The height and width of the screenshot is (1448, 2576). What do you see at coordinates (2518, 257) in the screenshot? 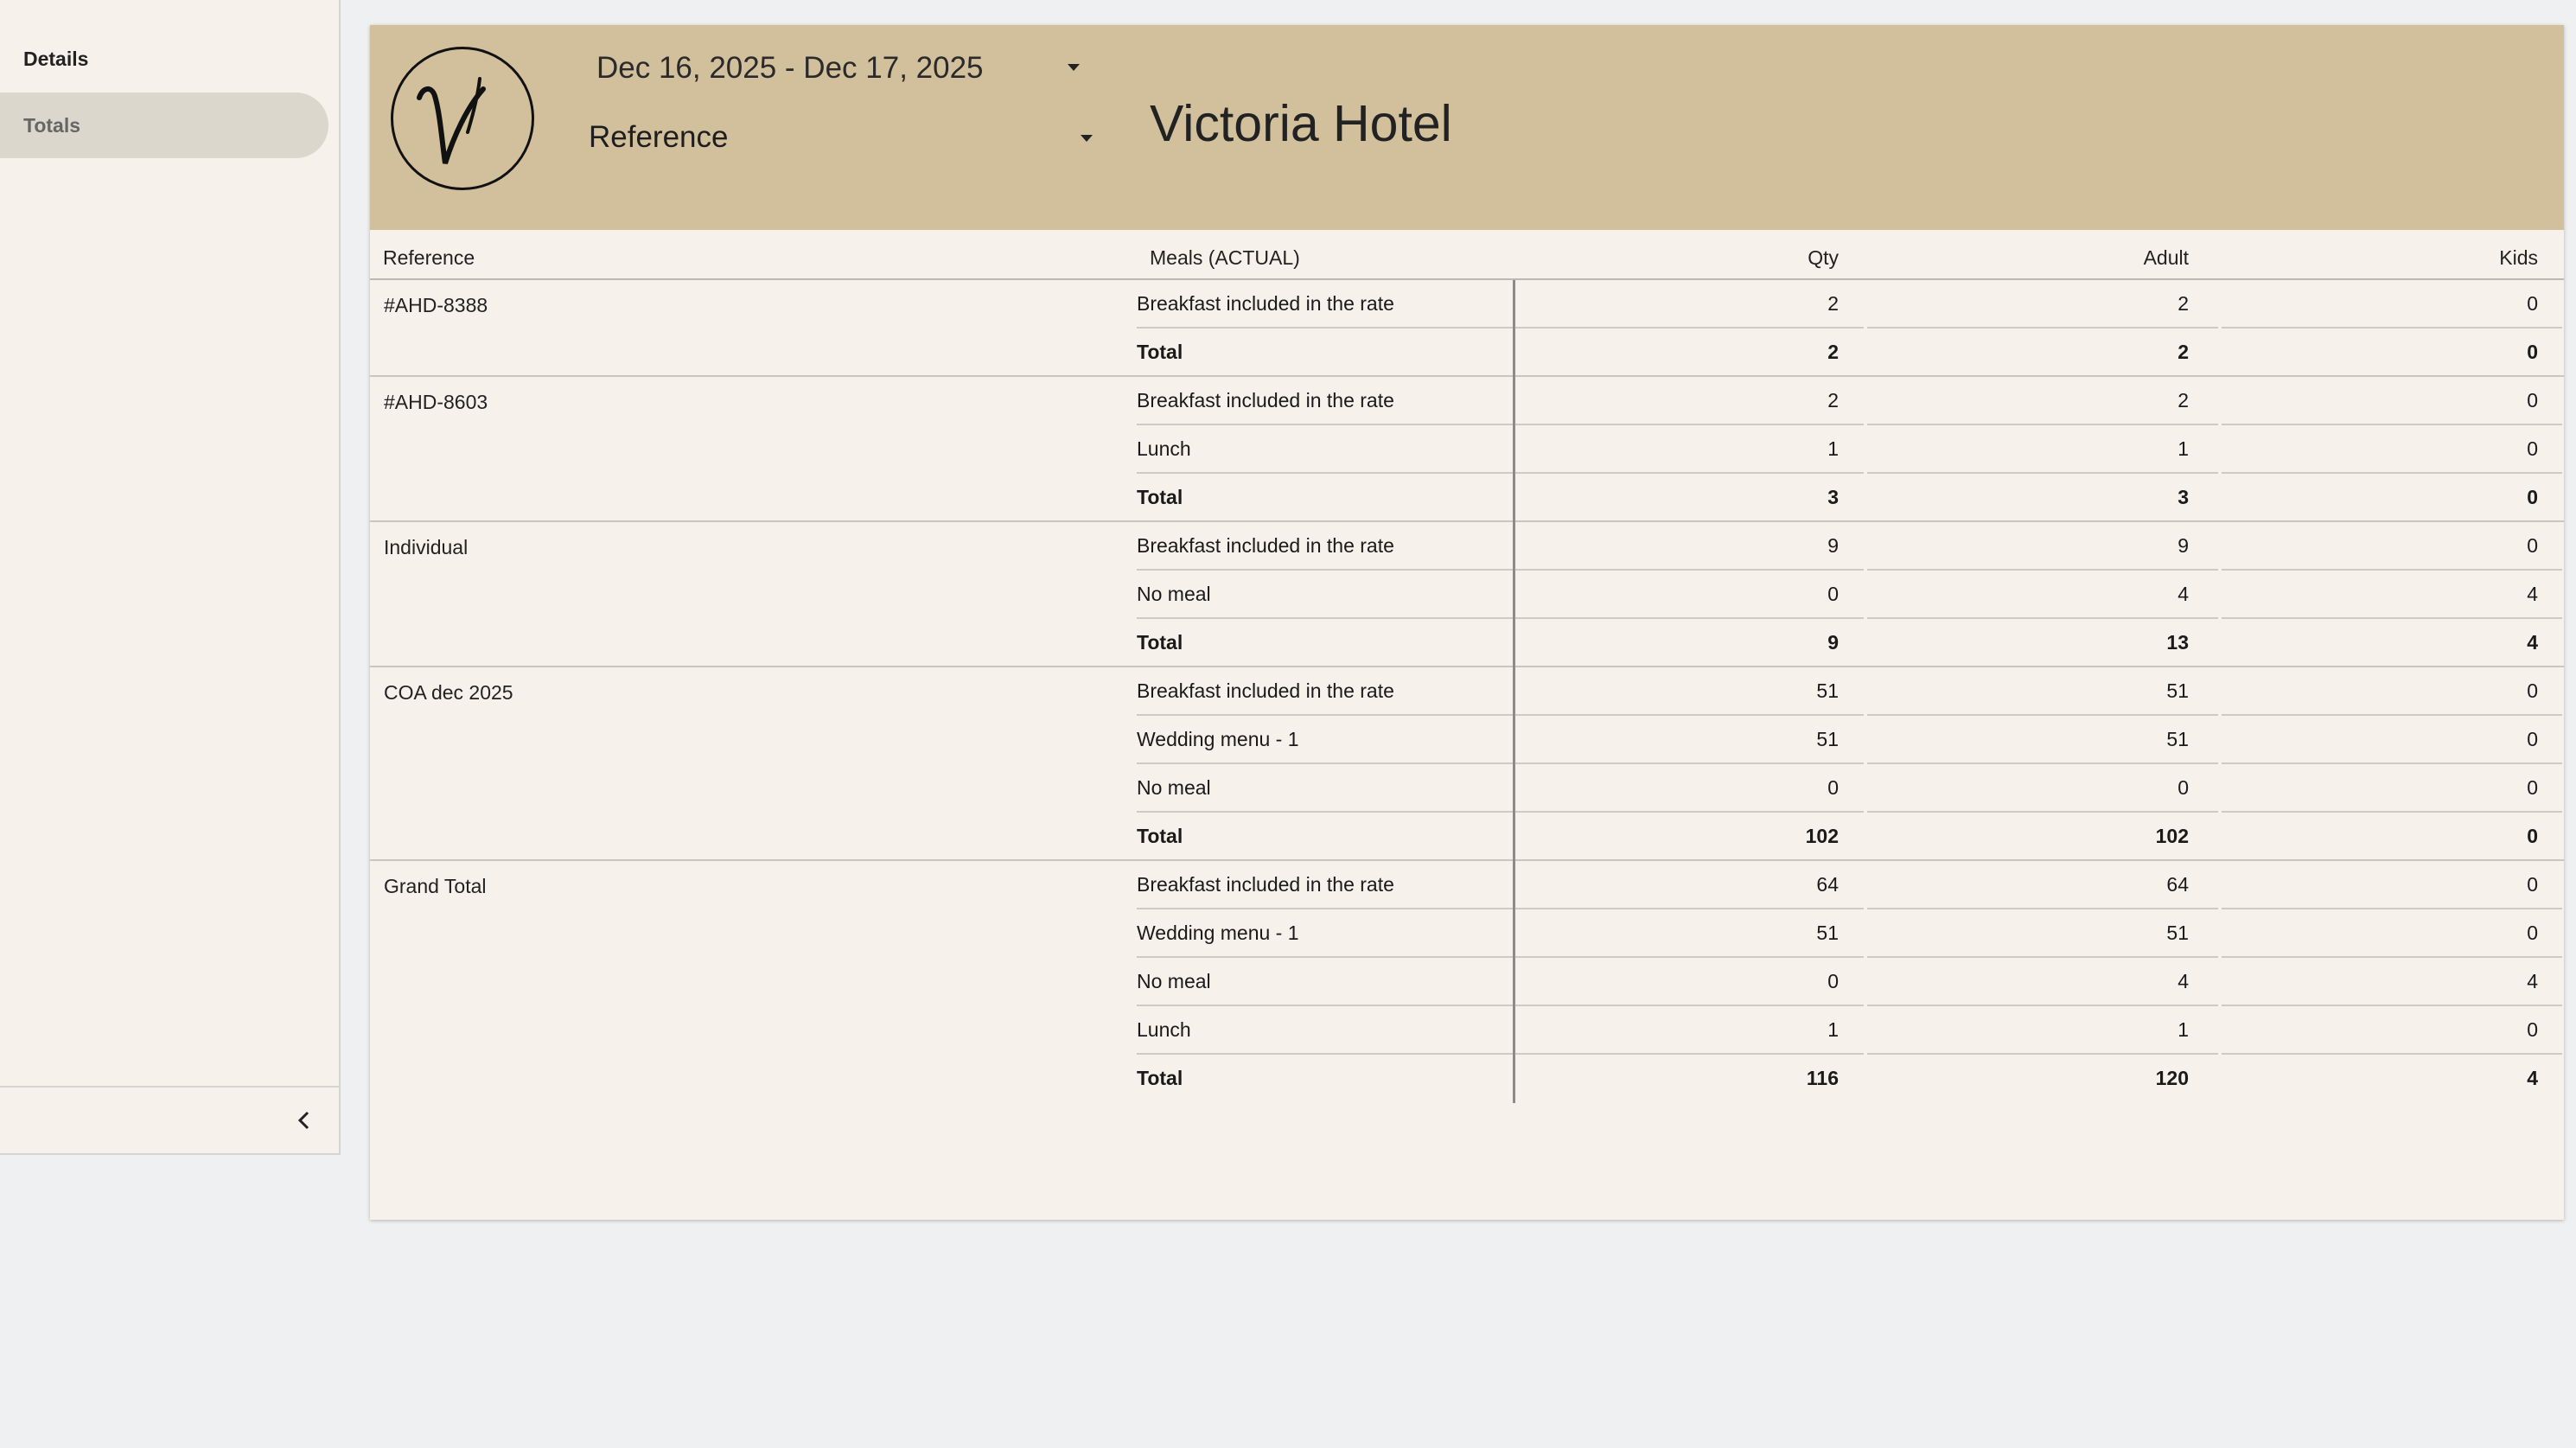
I see `column-header-kids: Kids` at bounding box center [2518, 257].